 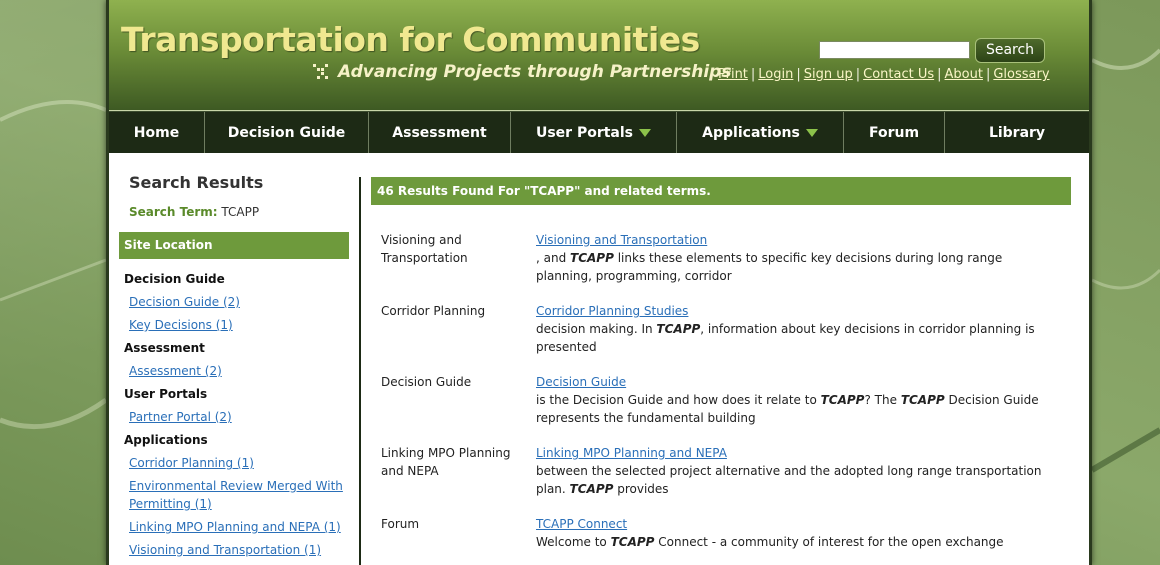 What do you see at coordinates (196, 182) in the screenshot?
I see `sidebar-title: Search Results` at bounding box center [196, 182].